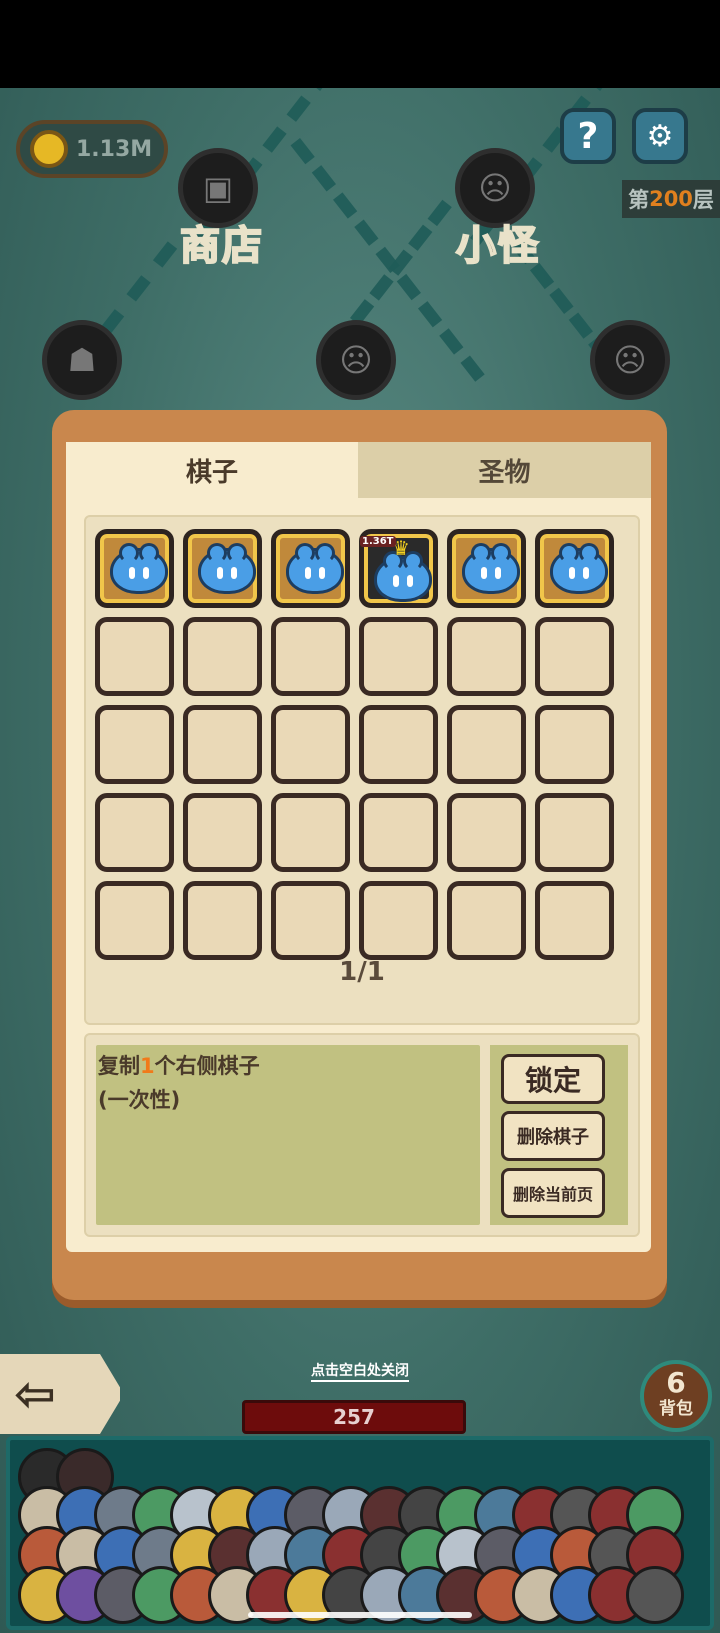 This screenshot has width=720, height=1633. I want to click on hp-bar: 257, so click(354, 1417).